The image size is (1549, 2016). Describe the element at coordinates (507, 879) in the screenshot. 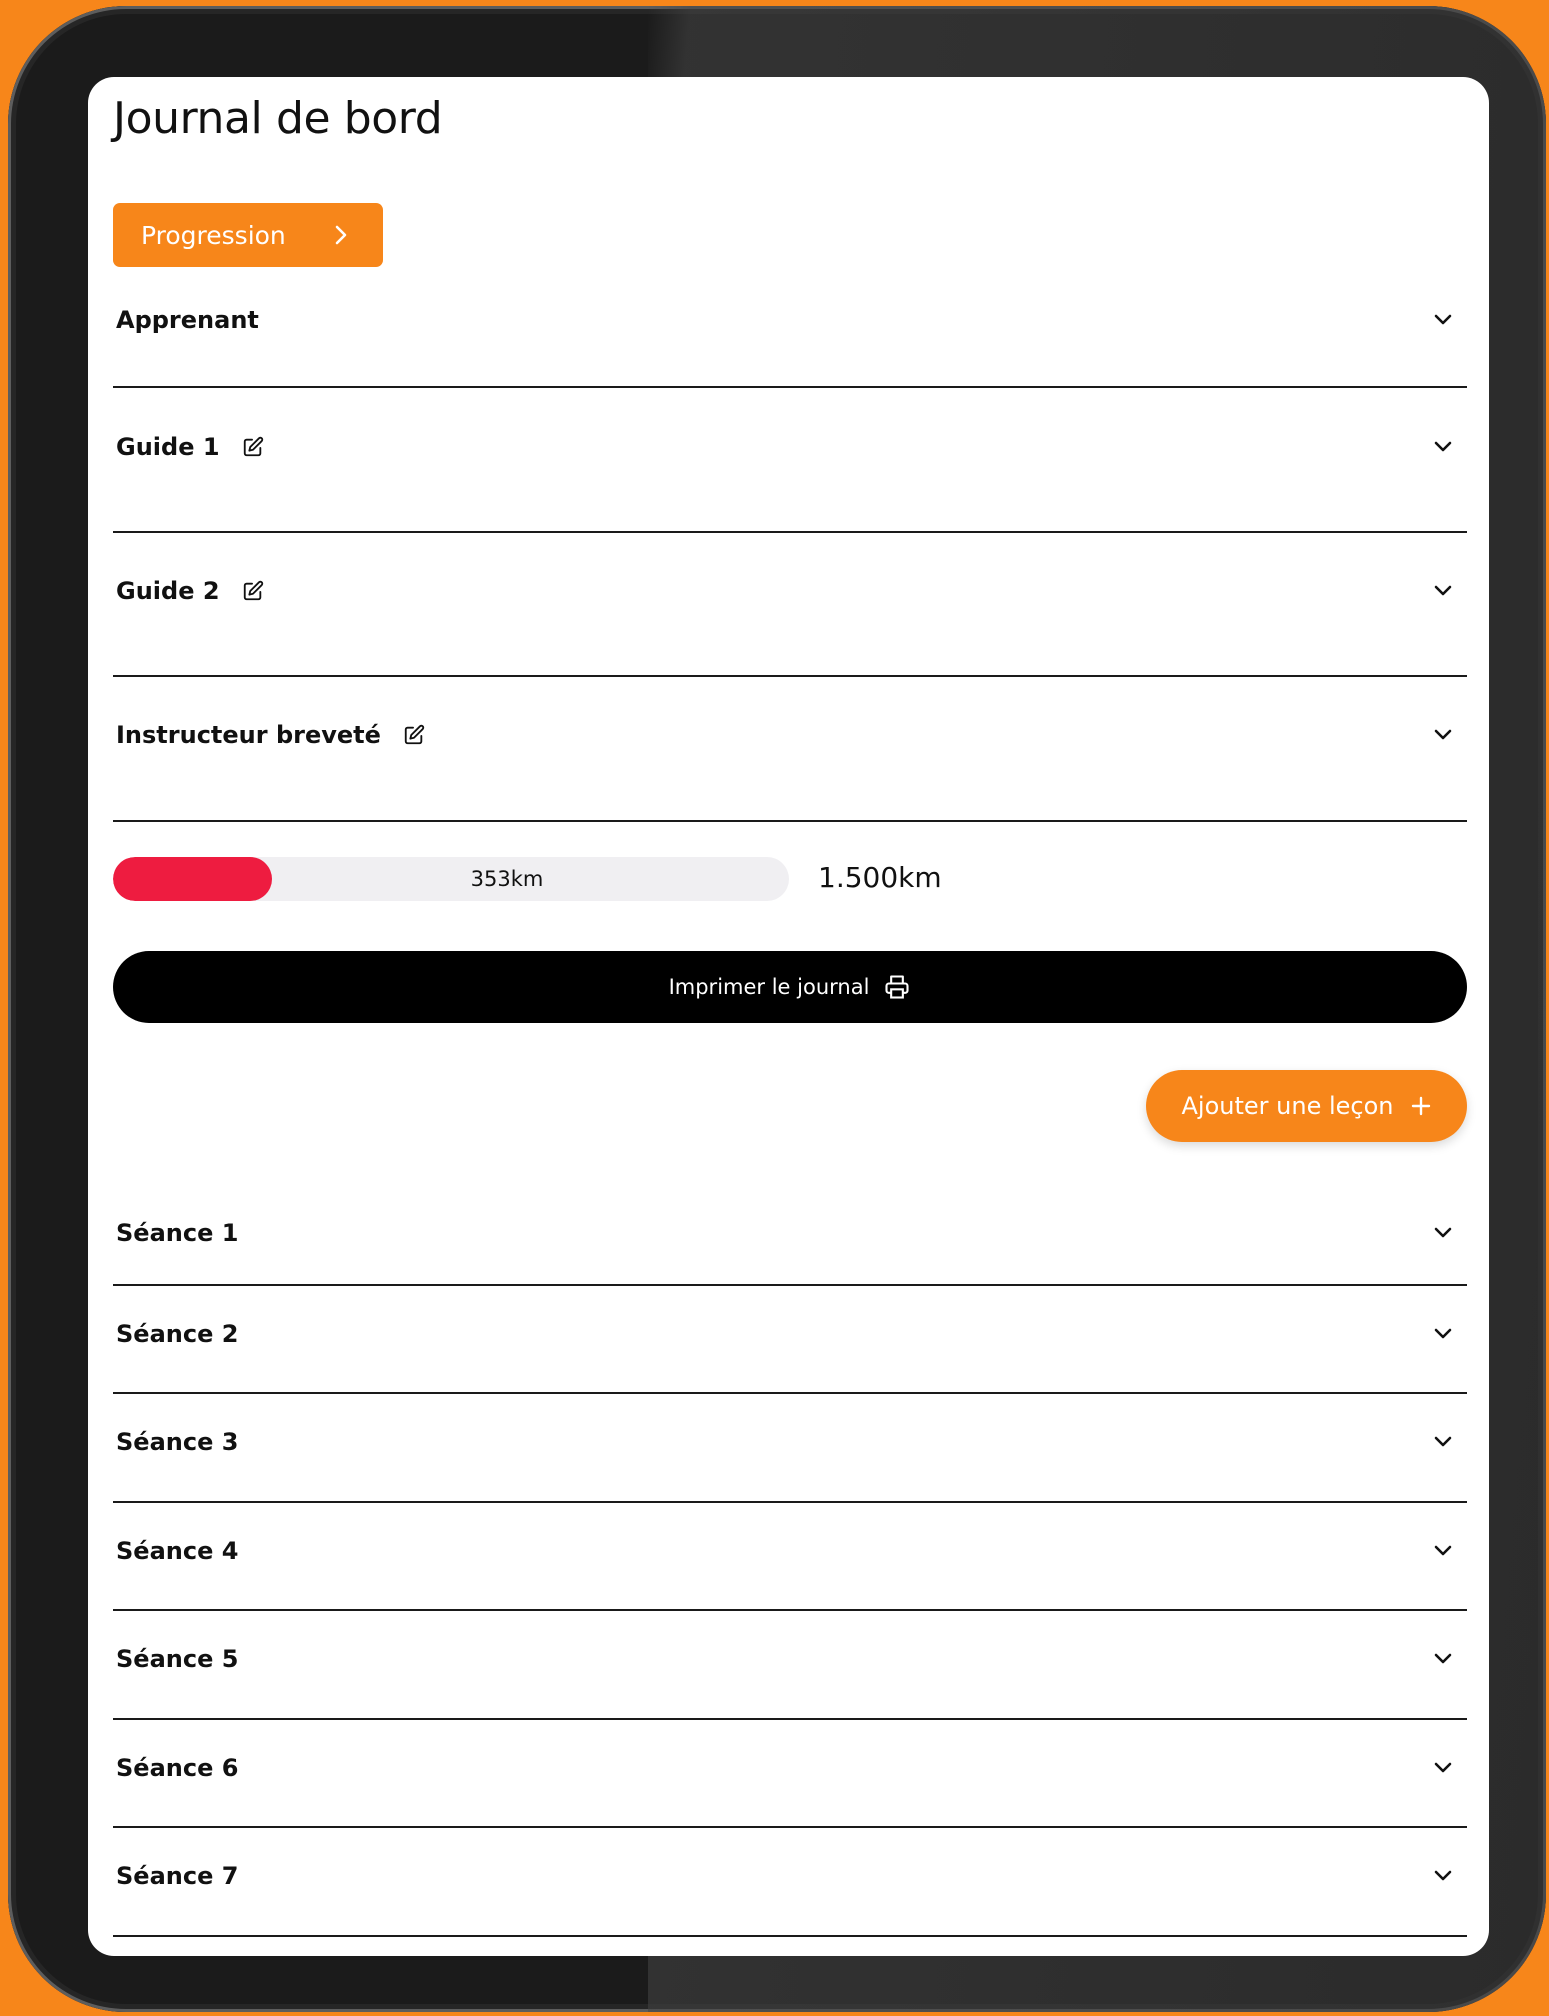

I see `distance-current-label: 353km` at that location.